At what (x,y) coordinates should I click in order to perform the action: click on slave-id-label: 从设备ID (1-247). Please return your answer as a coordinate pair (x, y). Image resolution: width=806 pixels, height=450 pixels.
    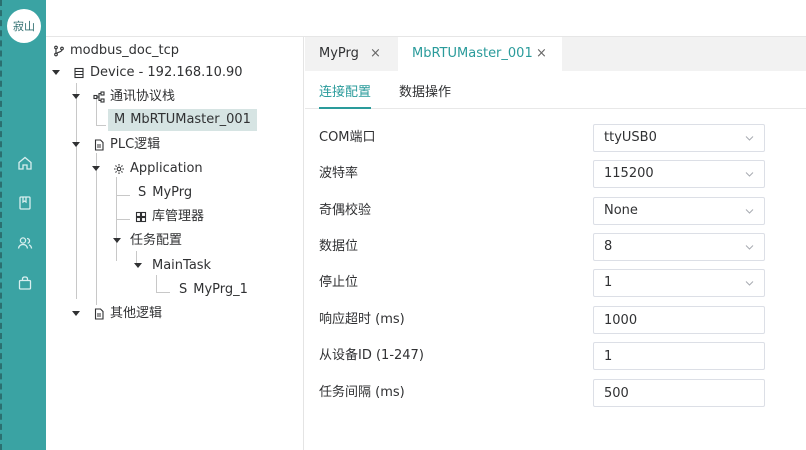
    Looking at the image, I should click on (371, 355).